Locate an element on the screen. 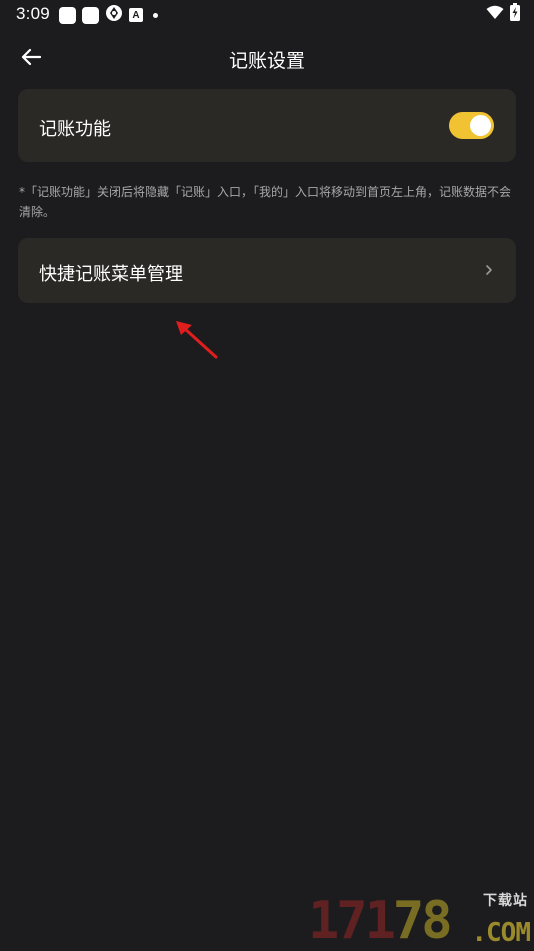  toggle-knob is located at coordinates (480, 125).